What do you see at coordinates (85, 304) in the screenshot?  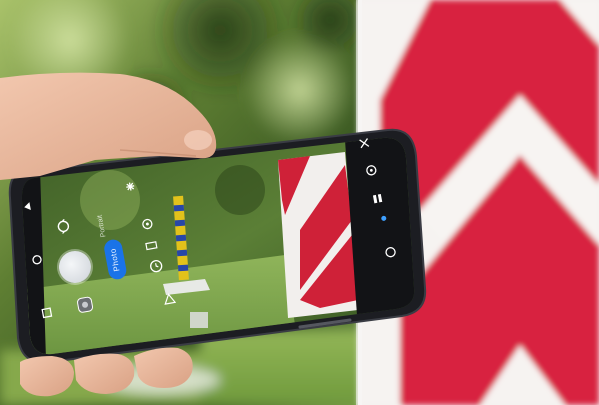 I see `gallery-thumbnail-icon` at bounding box center [85, 304].